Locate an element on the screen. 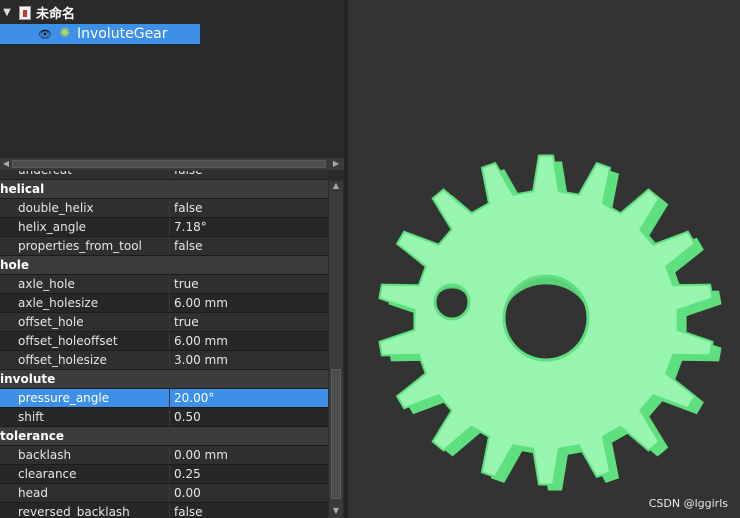 Image resolution: width=740 pixels, height=518 pixels. property-name: reversed_backlash is located at coordinates (85, 510).